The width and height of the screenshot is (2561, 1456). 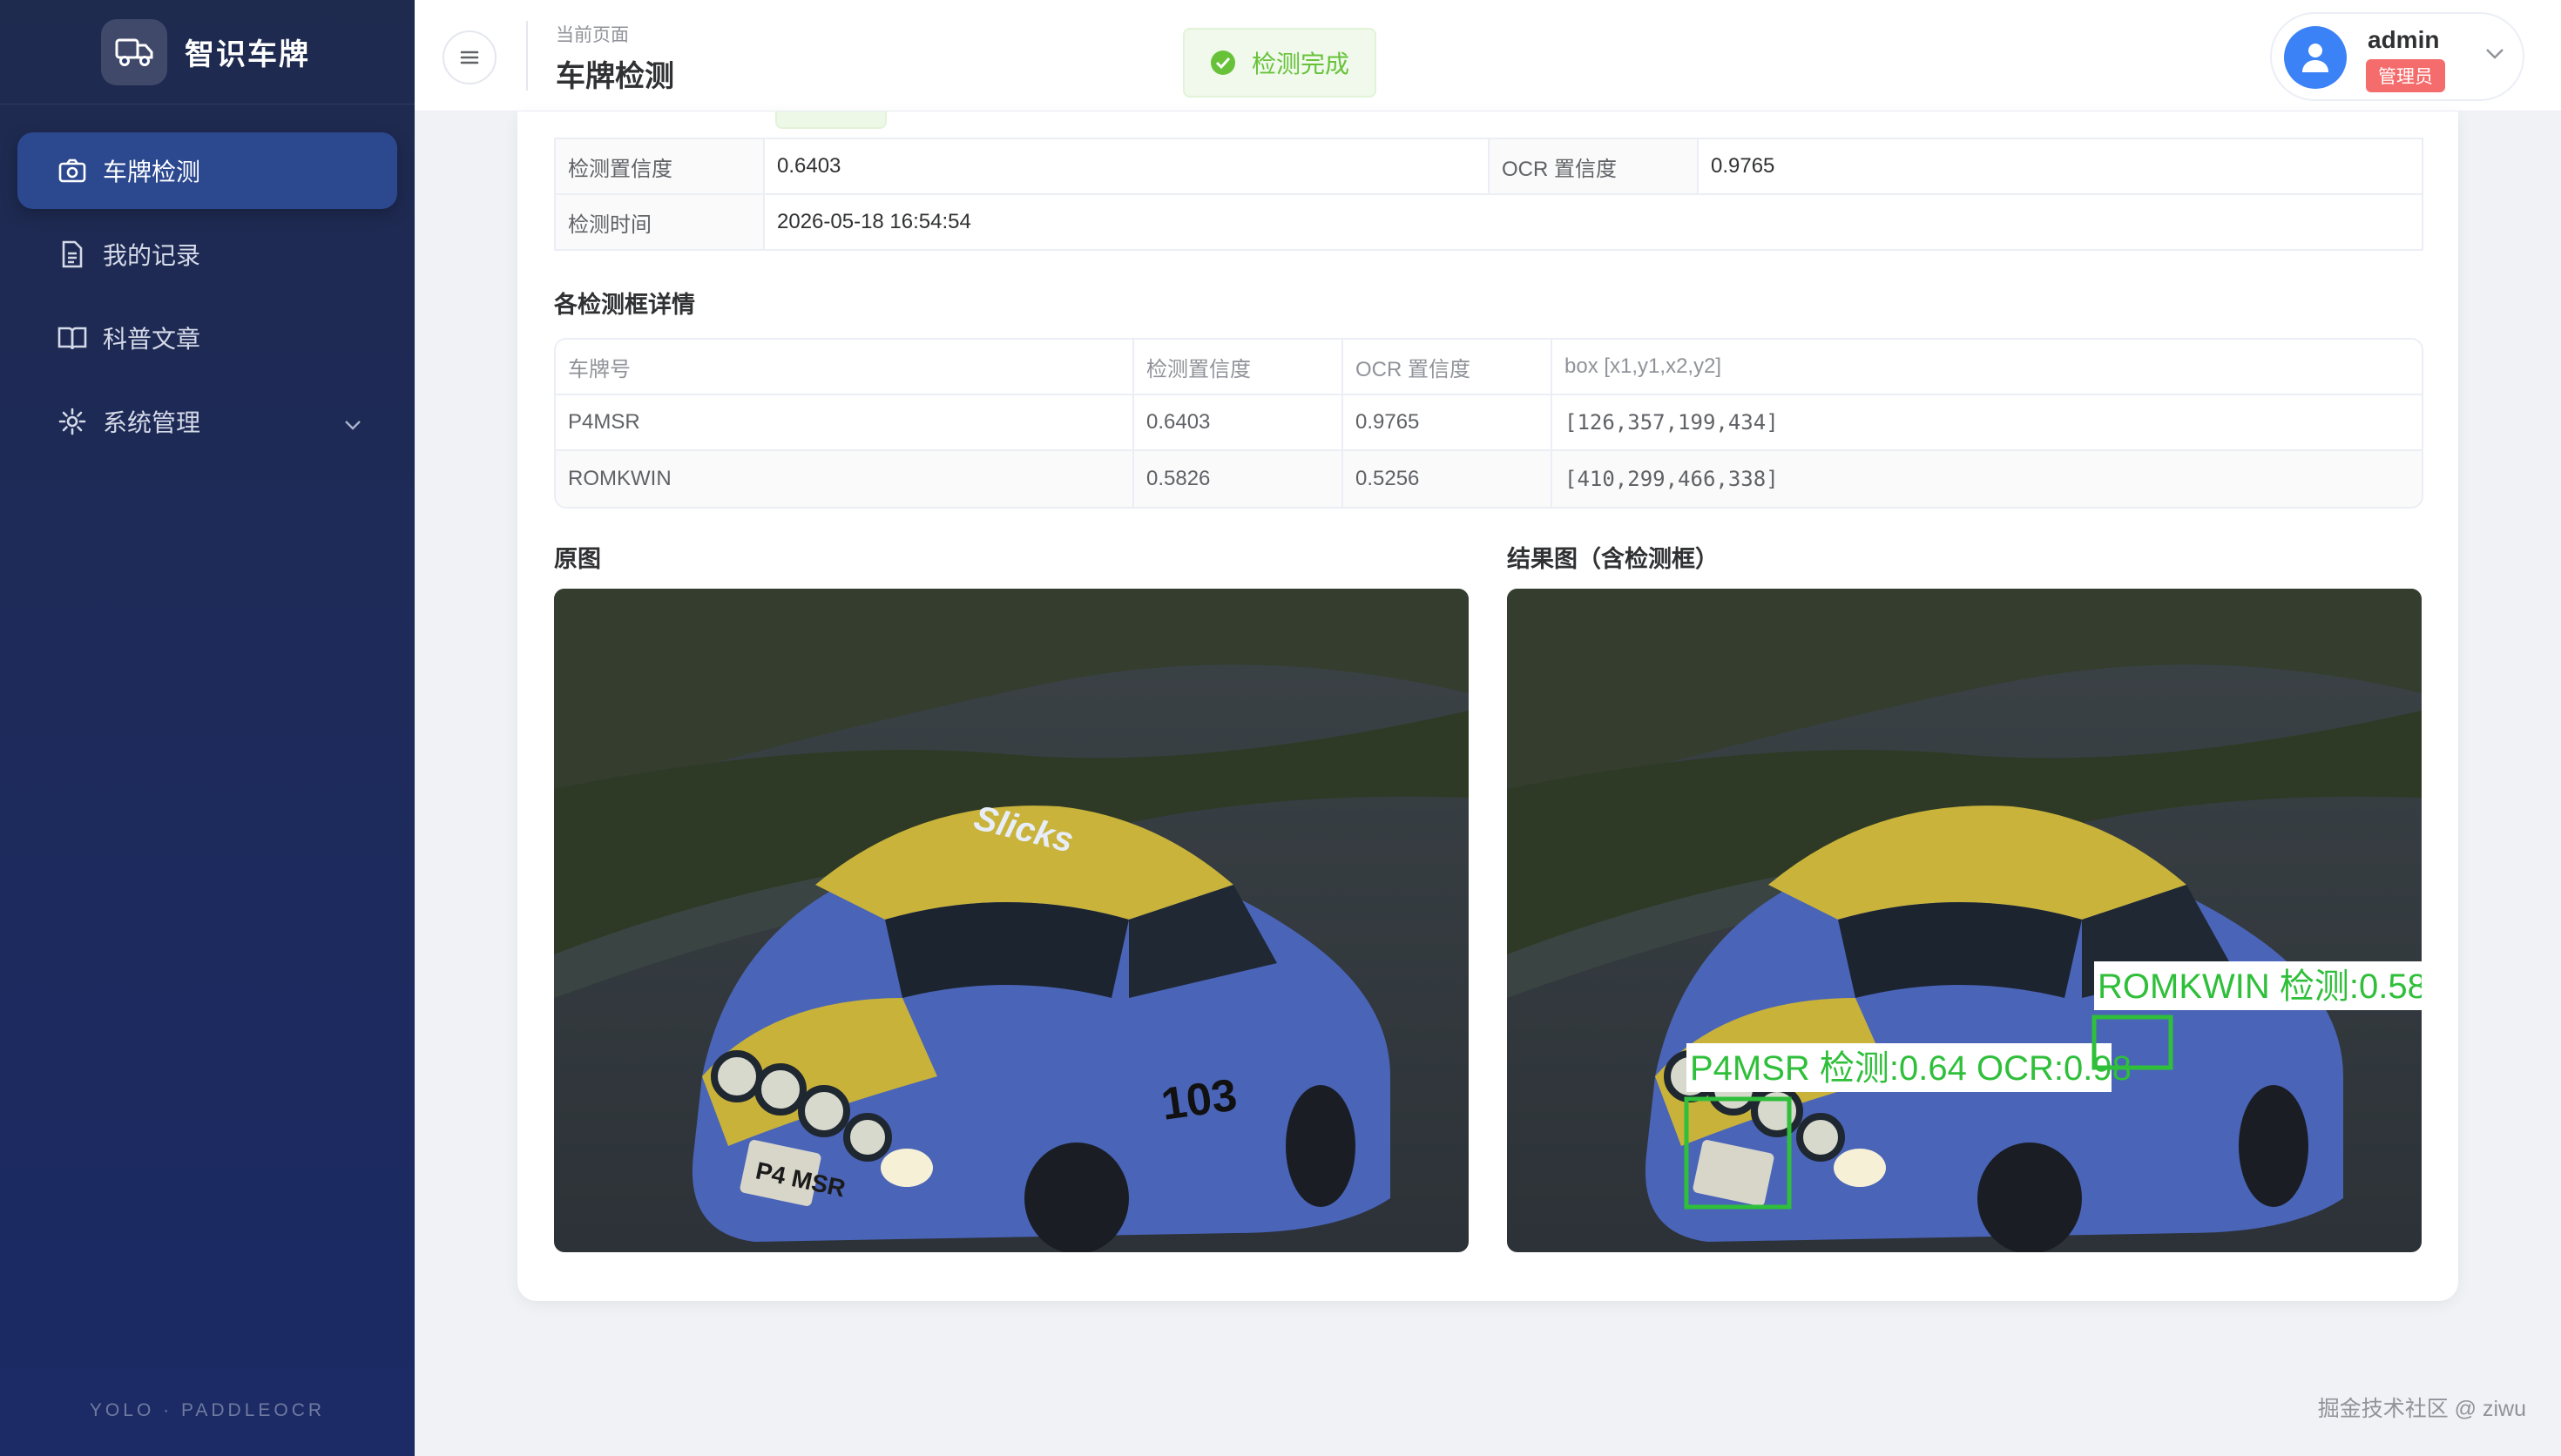 What do you see at coordinates (845, 479) in the screenshot?
I see `plate-number-cell: ROMKWIN` at bounding box center [845, 479].